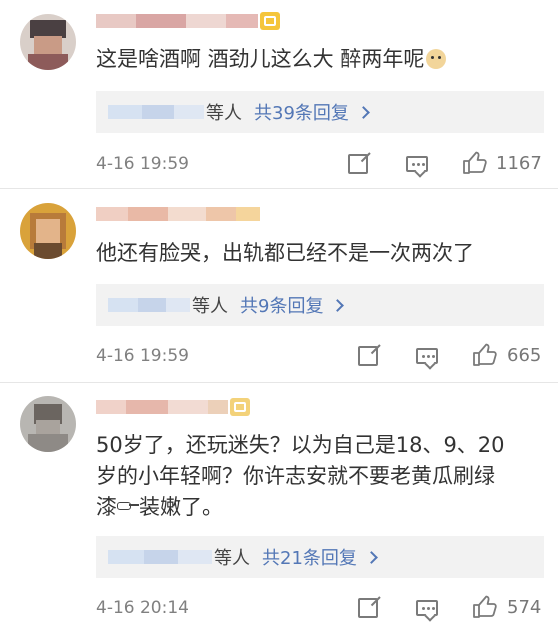  What do you see at coordinates (292, 305) in the screenshot?
I see `view-replies-link: 共9条回复` at bounding box center [292, 305].